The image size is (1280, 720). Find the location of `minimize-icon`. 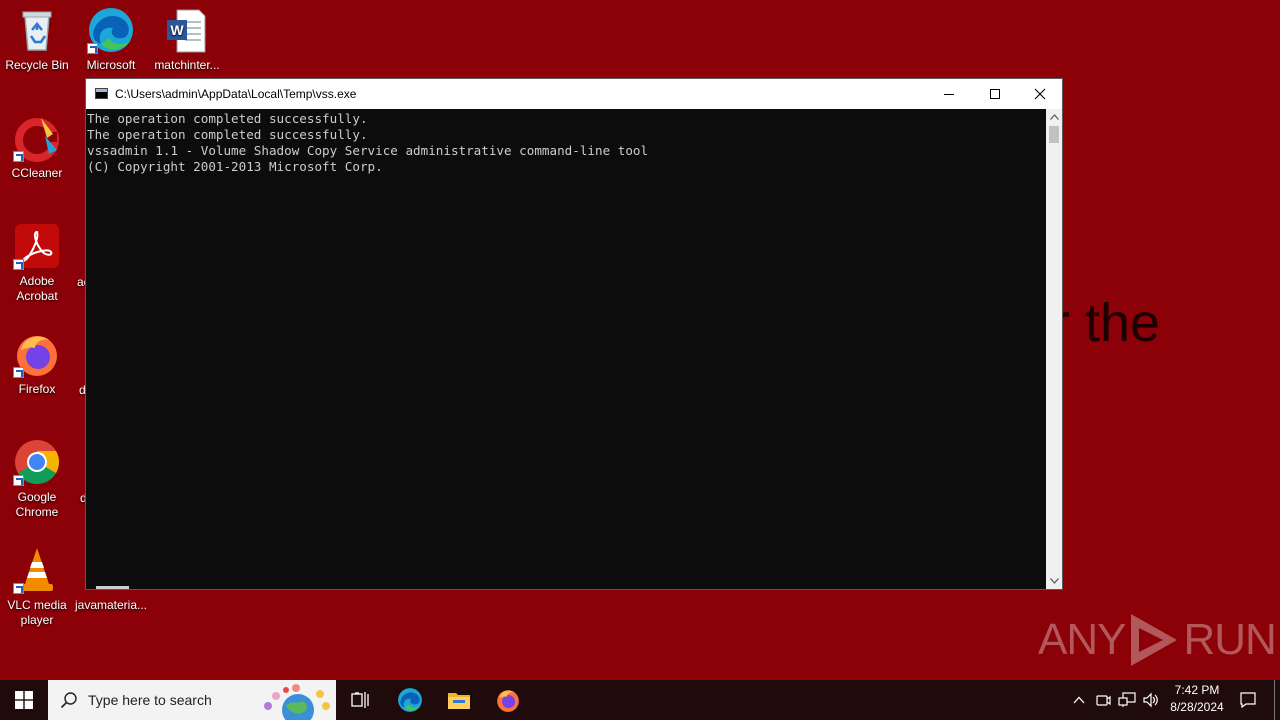

minimize-icon is located at coordinates (949, 94).